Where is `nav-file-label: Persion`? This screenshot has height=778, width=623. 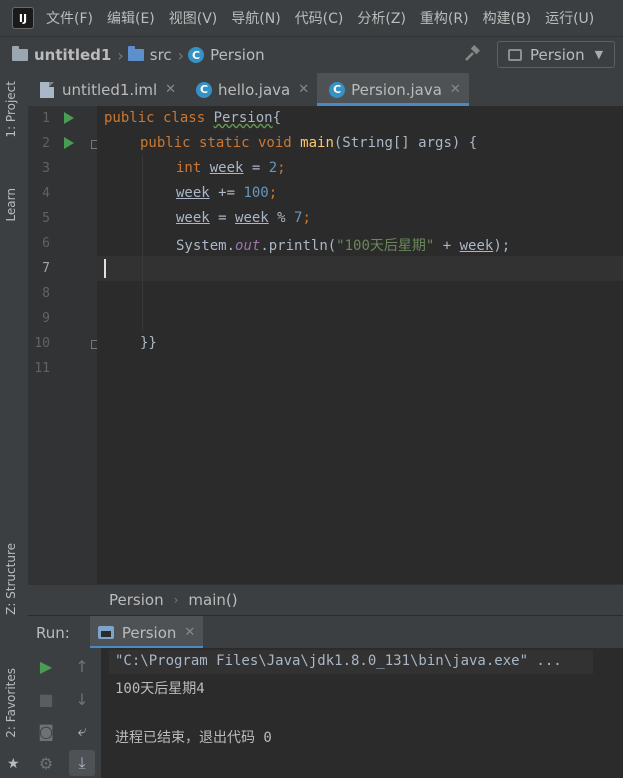
nav-file-label: Persion is located at coordinates (237, 55).